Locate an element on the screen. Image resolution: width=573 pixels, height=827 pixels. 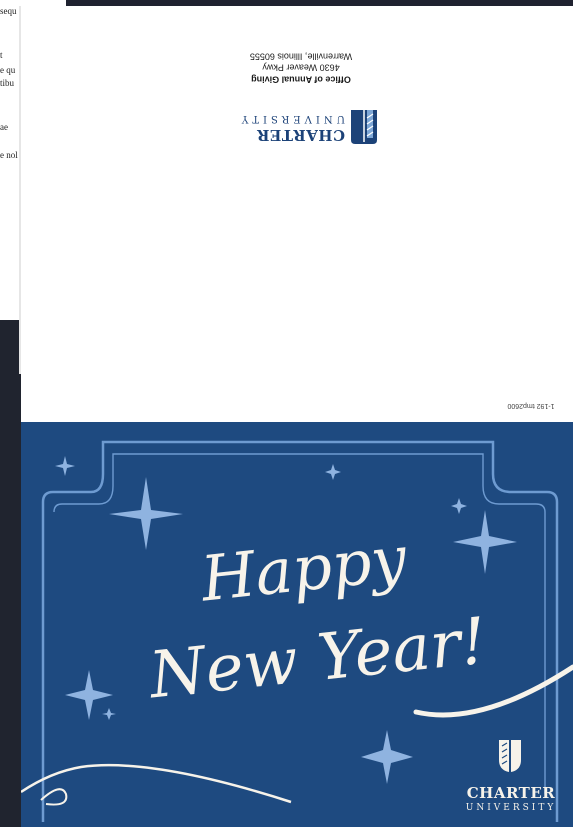
address-street: 4630 Weaver Pkwy is located at coordinates (301, 68).